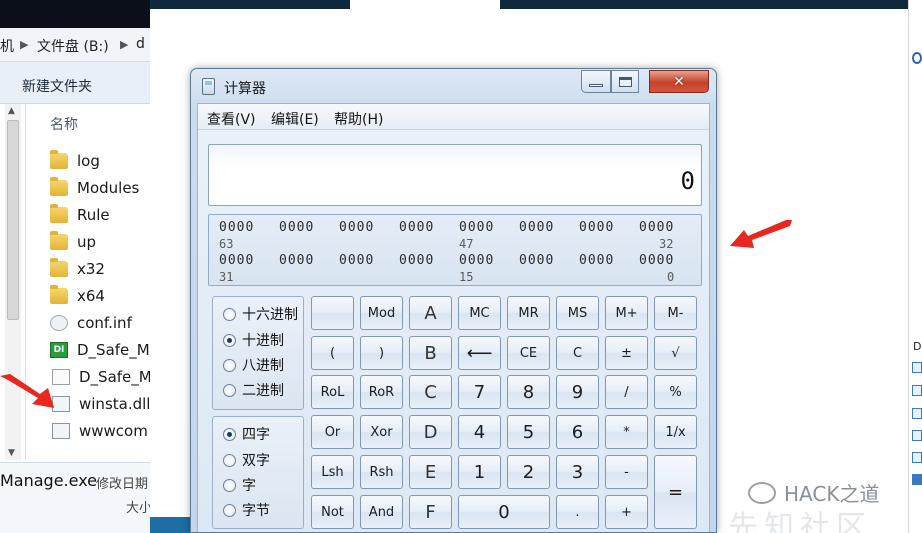 This screenshot has width=922, height=533. What do you see at coordinates (626, 353) in the screenshot?
I see `negate-button: ±` at bounding box center [626, 353].